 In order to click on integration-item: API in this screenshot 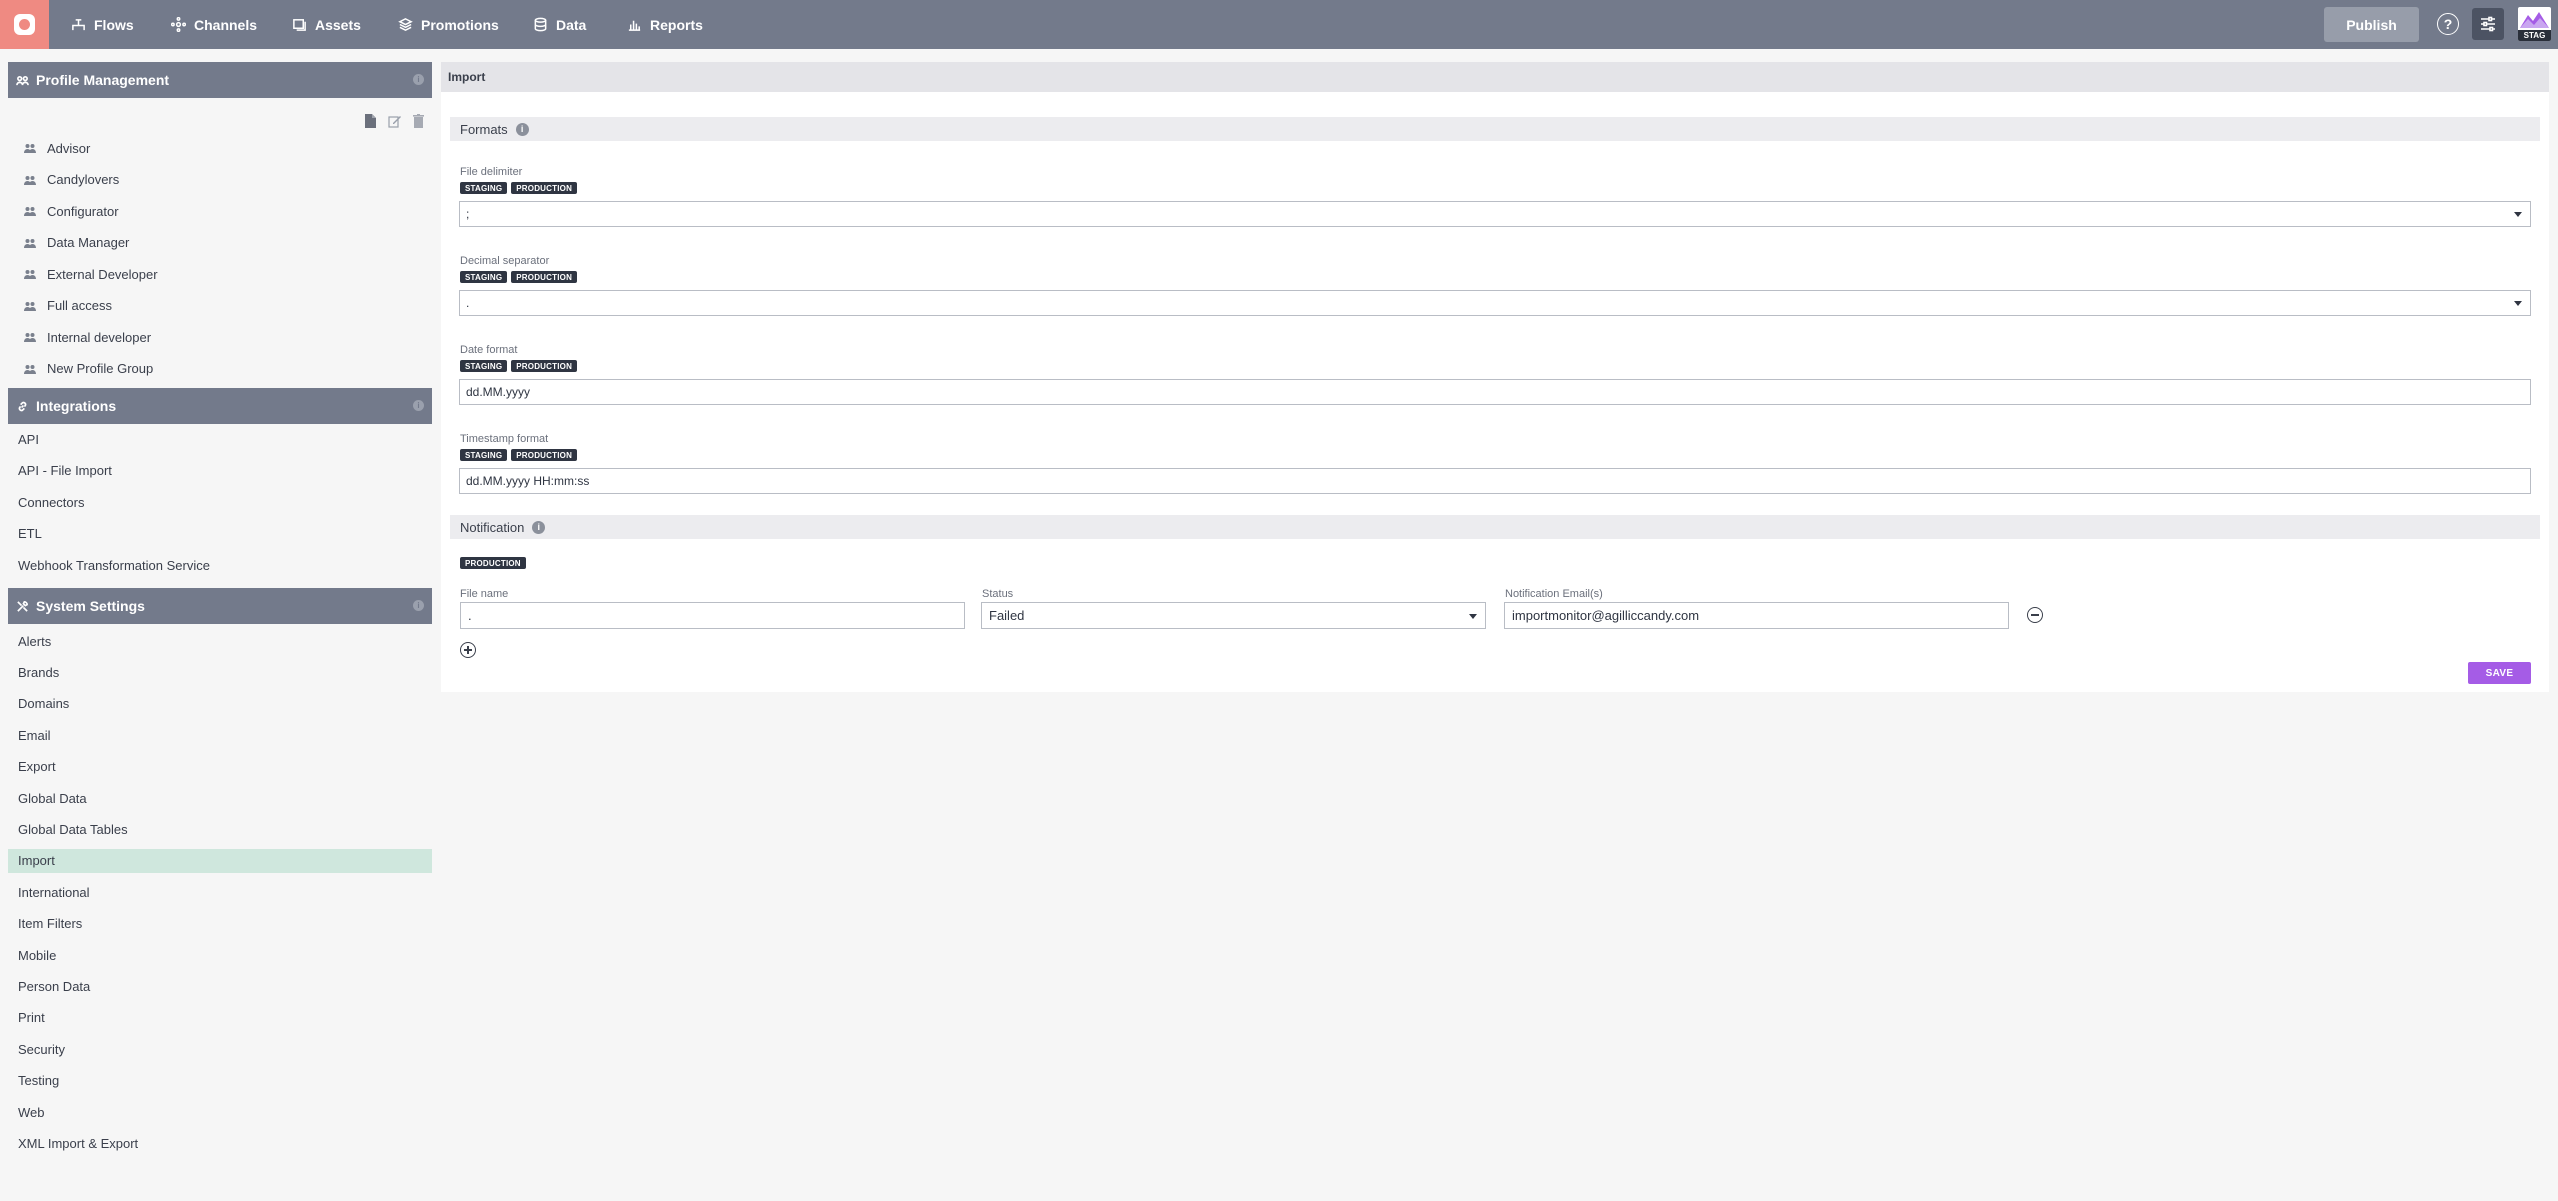, I will do `click(220, 439)`.